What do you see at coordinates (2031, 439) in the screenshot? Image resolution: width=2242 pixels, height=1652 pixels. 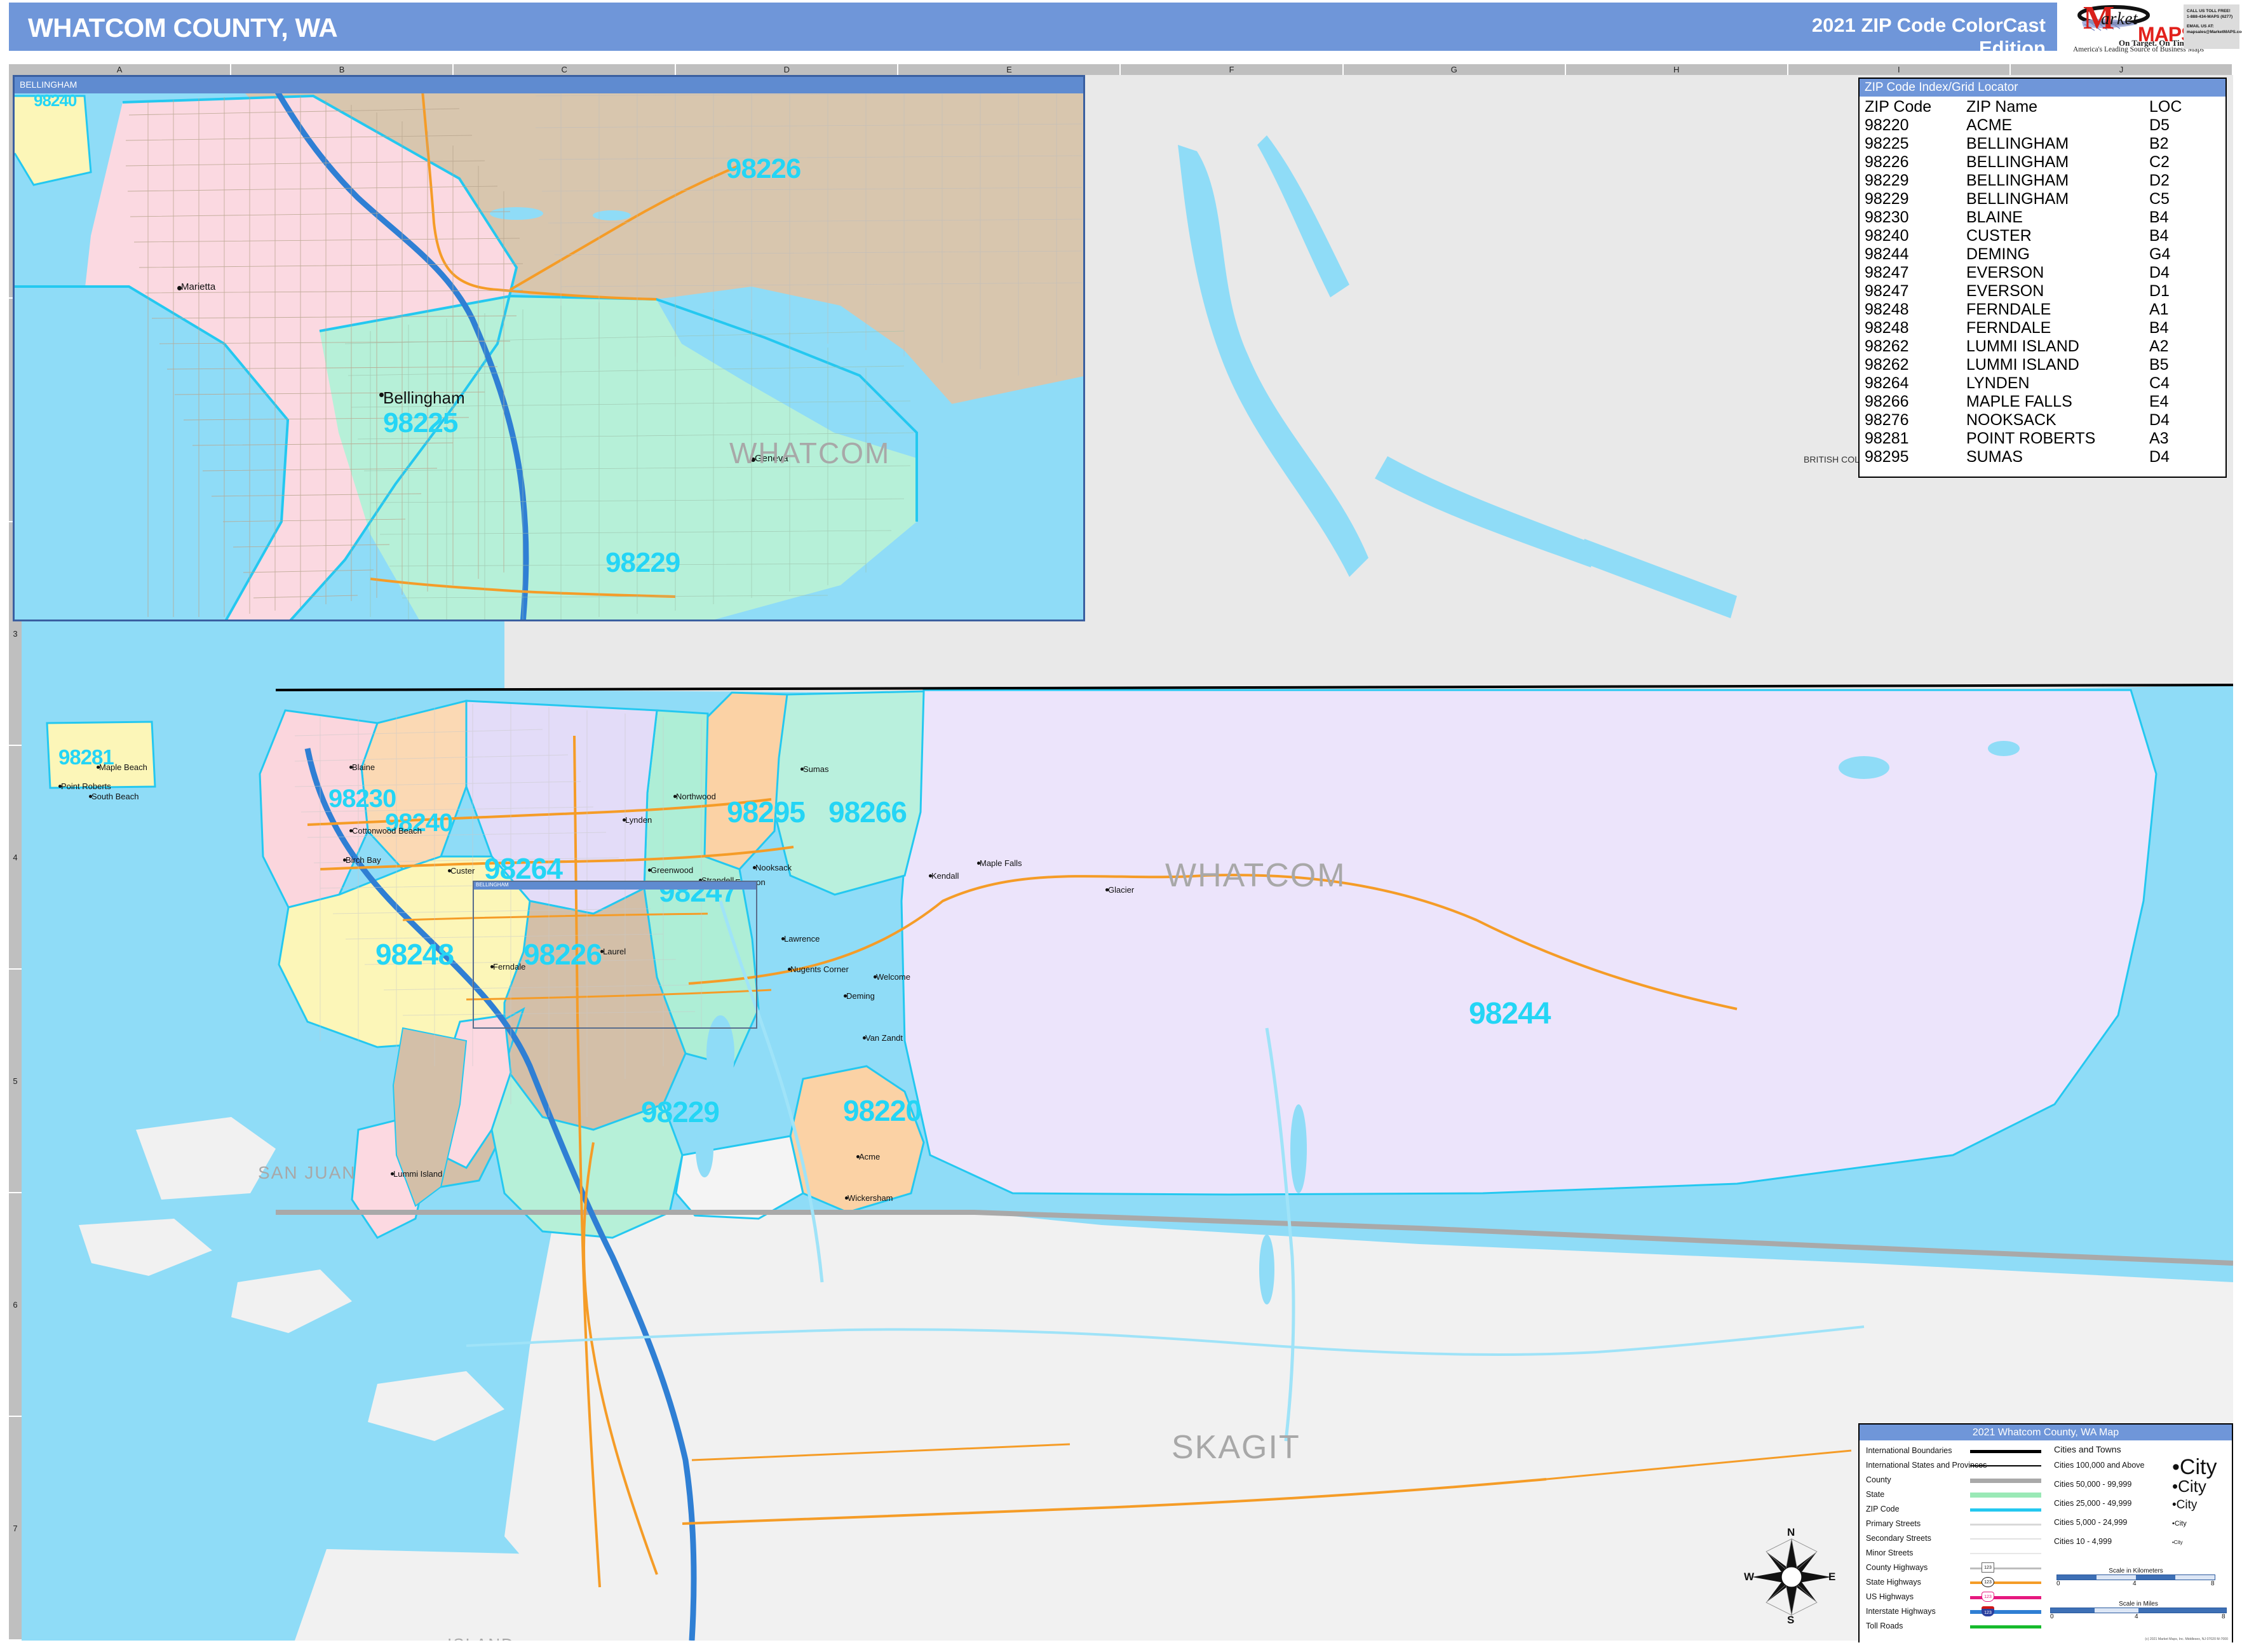 I see `zip-name-cell: POINT ROBERTS` at bounding box center [2031, 439].